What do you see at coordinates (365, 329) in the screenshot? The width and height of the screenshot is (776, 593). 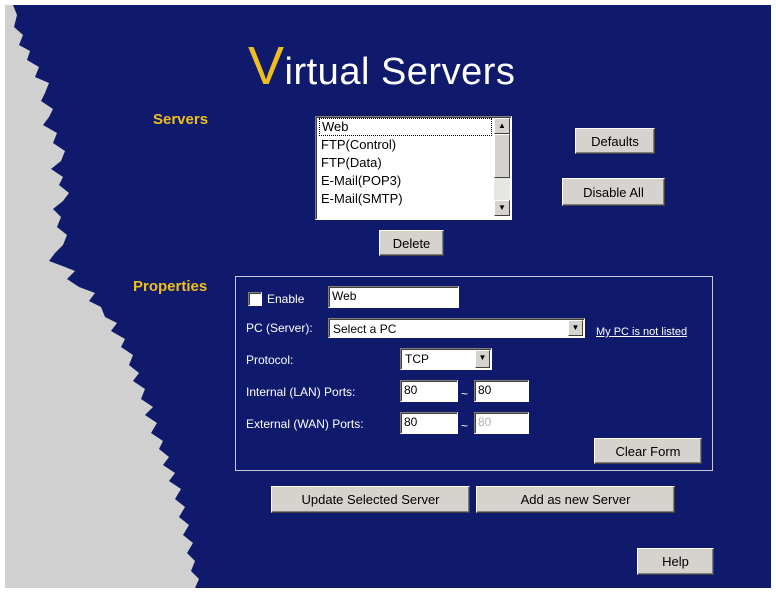 I see `pc-server-selected: Select a PC` at bounding box center [365, 329].